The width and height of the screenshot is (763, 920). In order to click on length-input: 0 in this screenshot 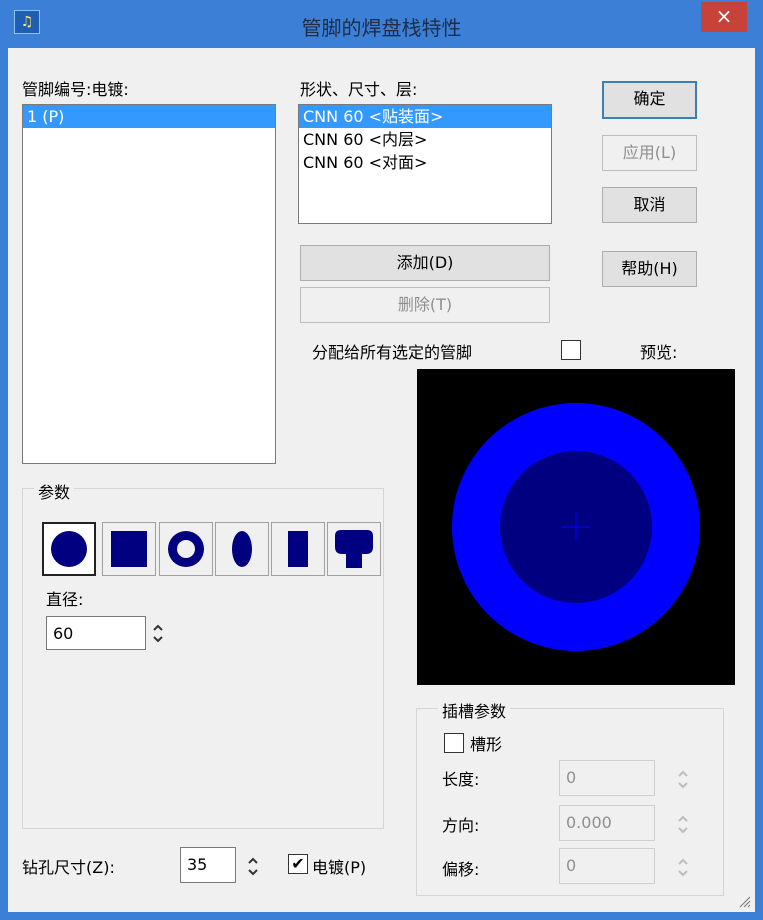, I will do `click(607, 778)`.